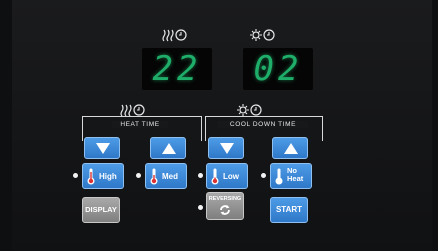  I want to click on heat-time-down-button, so click(102, 148).